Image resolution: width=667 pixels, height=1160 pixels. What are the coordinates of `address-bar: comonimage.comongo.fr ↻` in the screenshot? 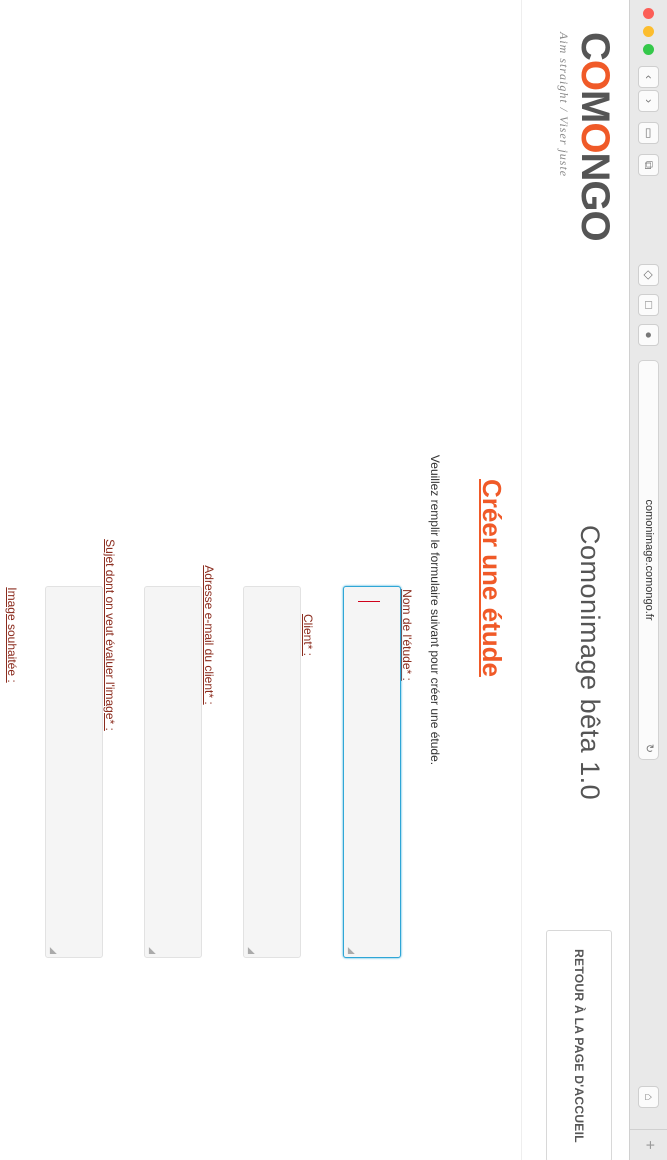 It's located at (648, 560).